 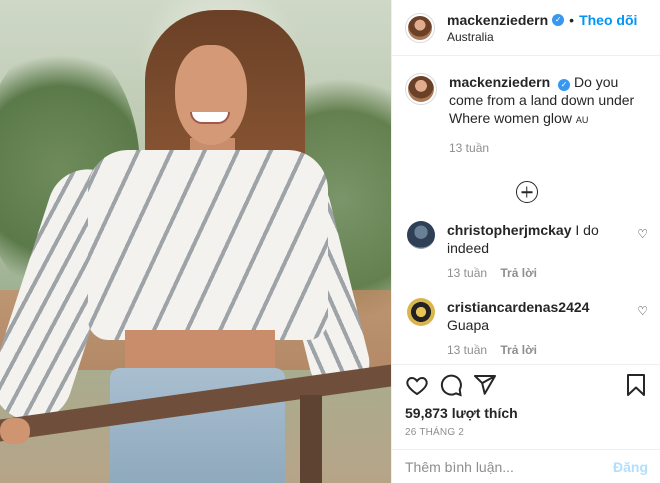 What do you see at coordinates (497, 20) in the screenshot?
I see `author-username: mackenziedern` at bounding box center [497, 20].